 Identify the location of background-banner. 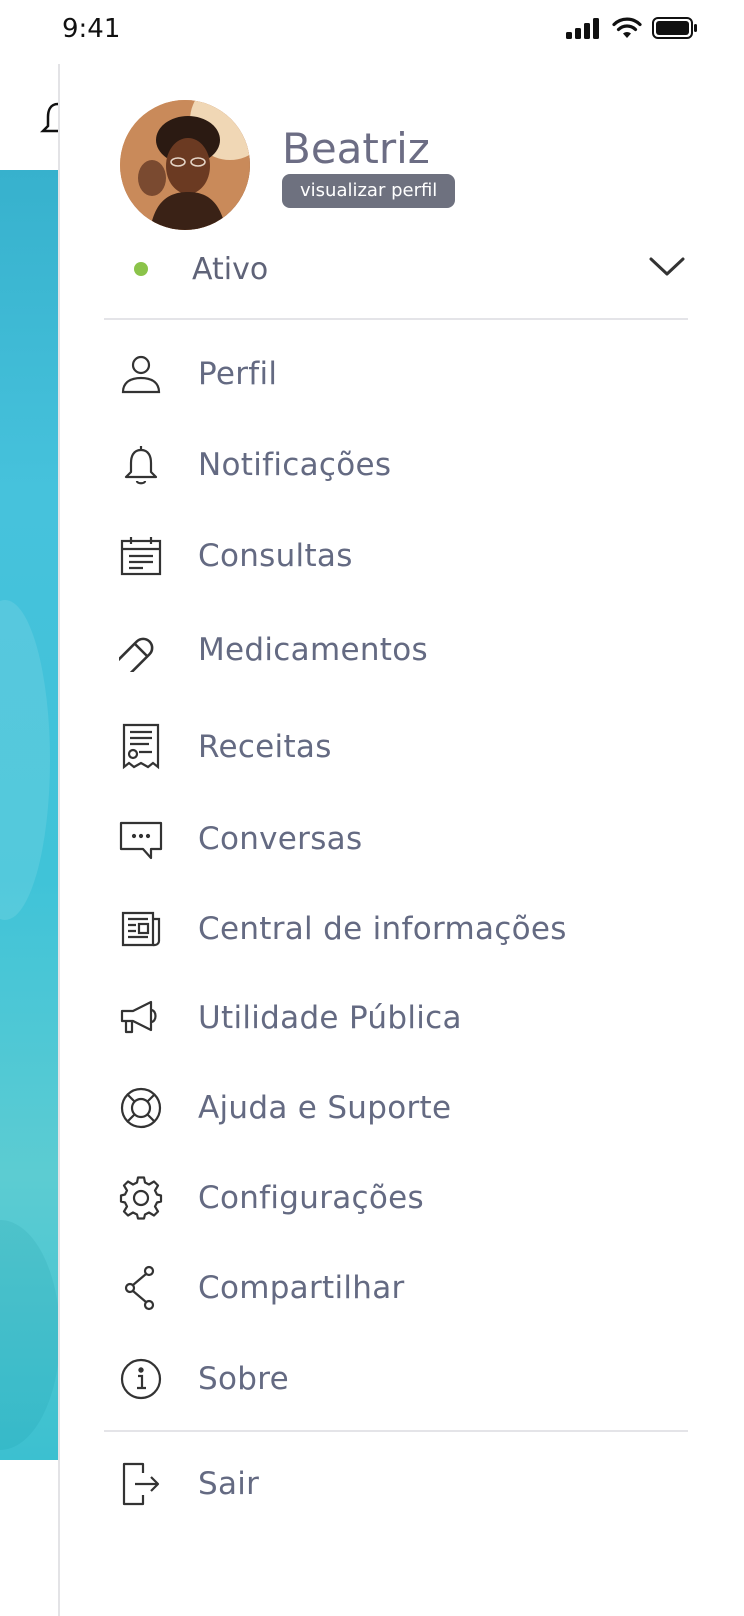
(30, 815).